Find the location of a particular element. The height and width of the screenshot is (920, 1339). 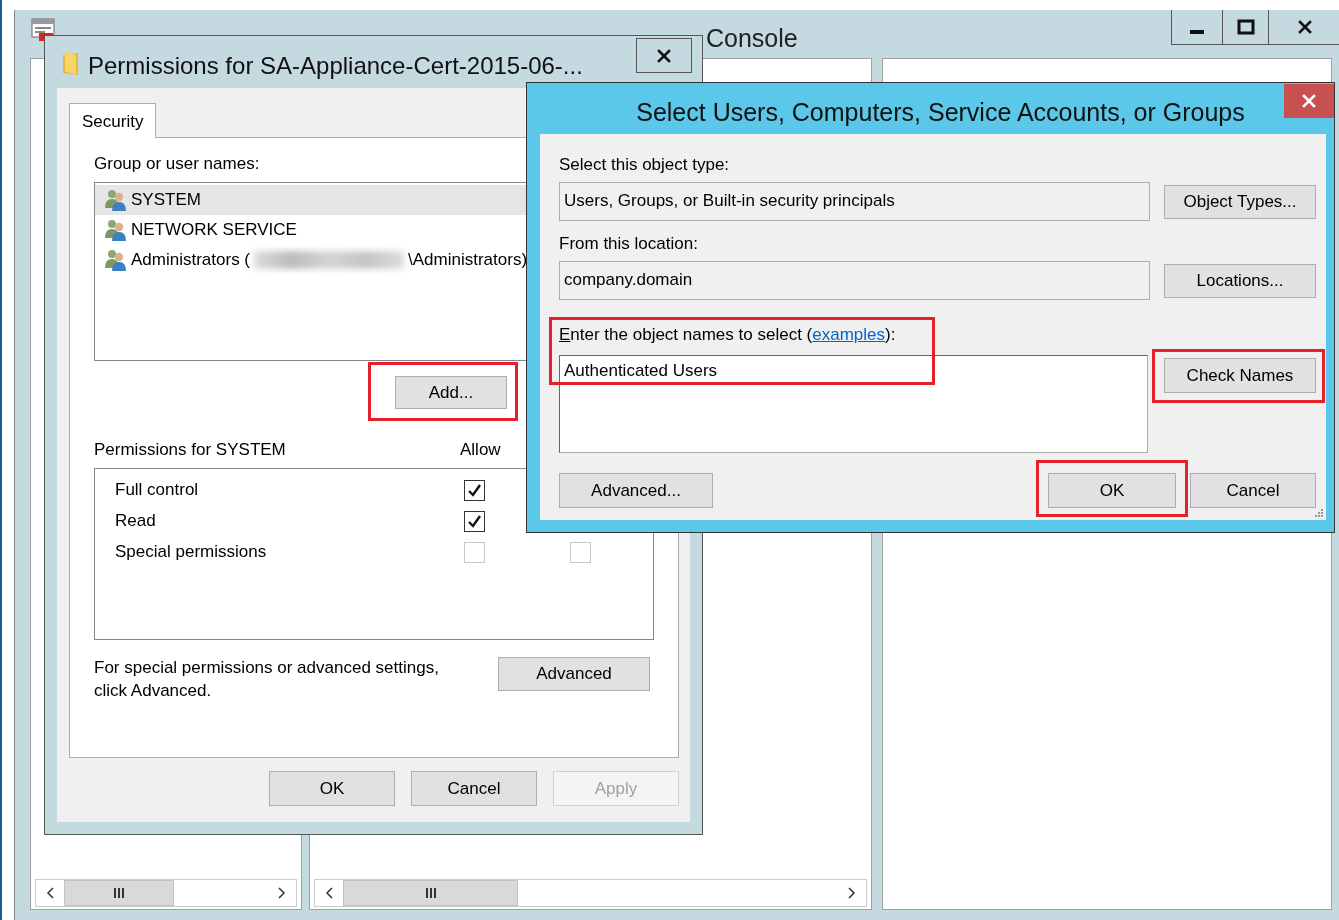

permission-name: Special permissions is located at coordinates (191, 552).